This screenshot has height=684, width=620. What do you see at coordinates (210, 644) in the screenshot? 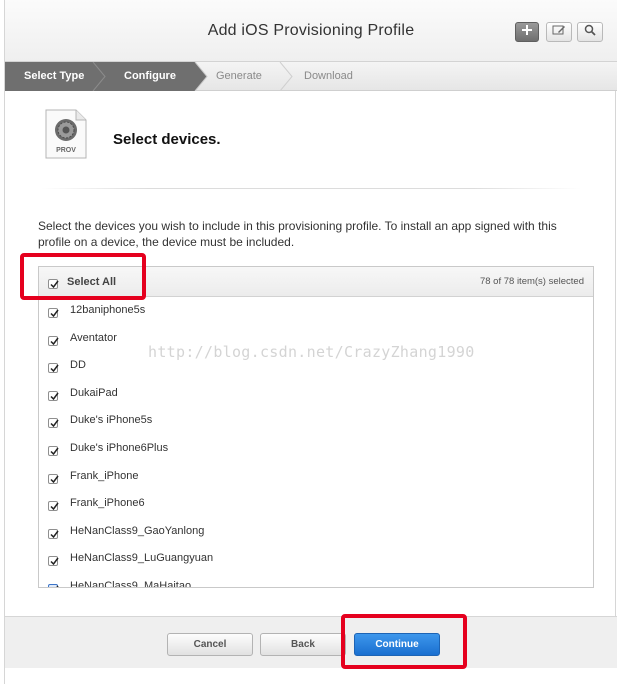
I see `cancel-button: Cancel` at bounding box center [210, 644].